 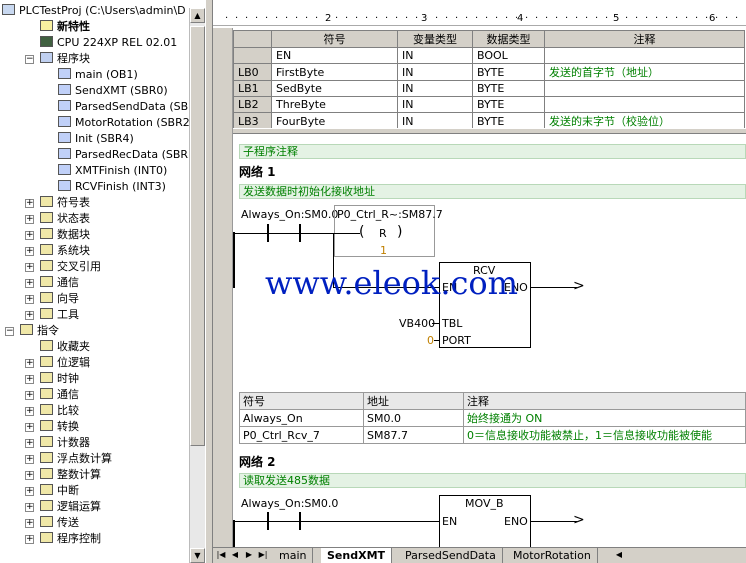 What do you see at coordinates (197, 15) in the screenshot?
I see `scroll-up-icon: ▲` at bounding box center [197, 15].